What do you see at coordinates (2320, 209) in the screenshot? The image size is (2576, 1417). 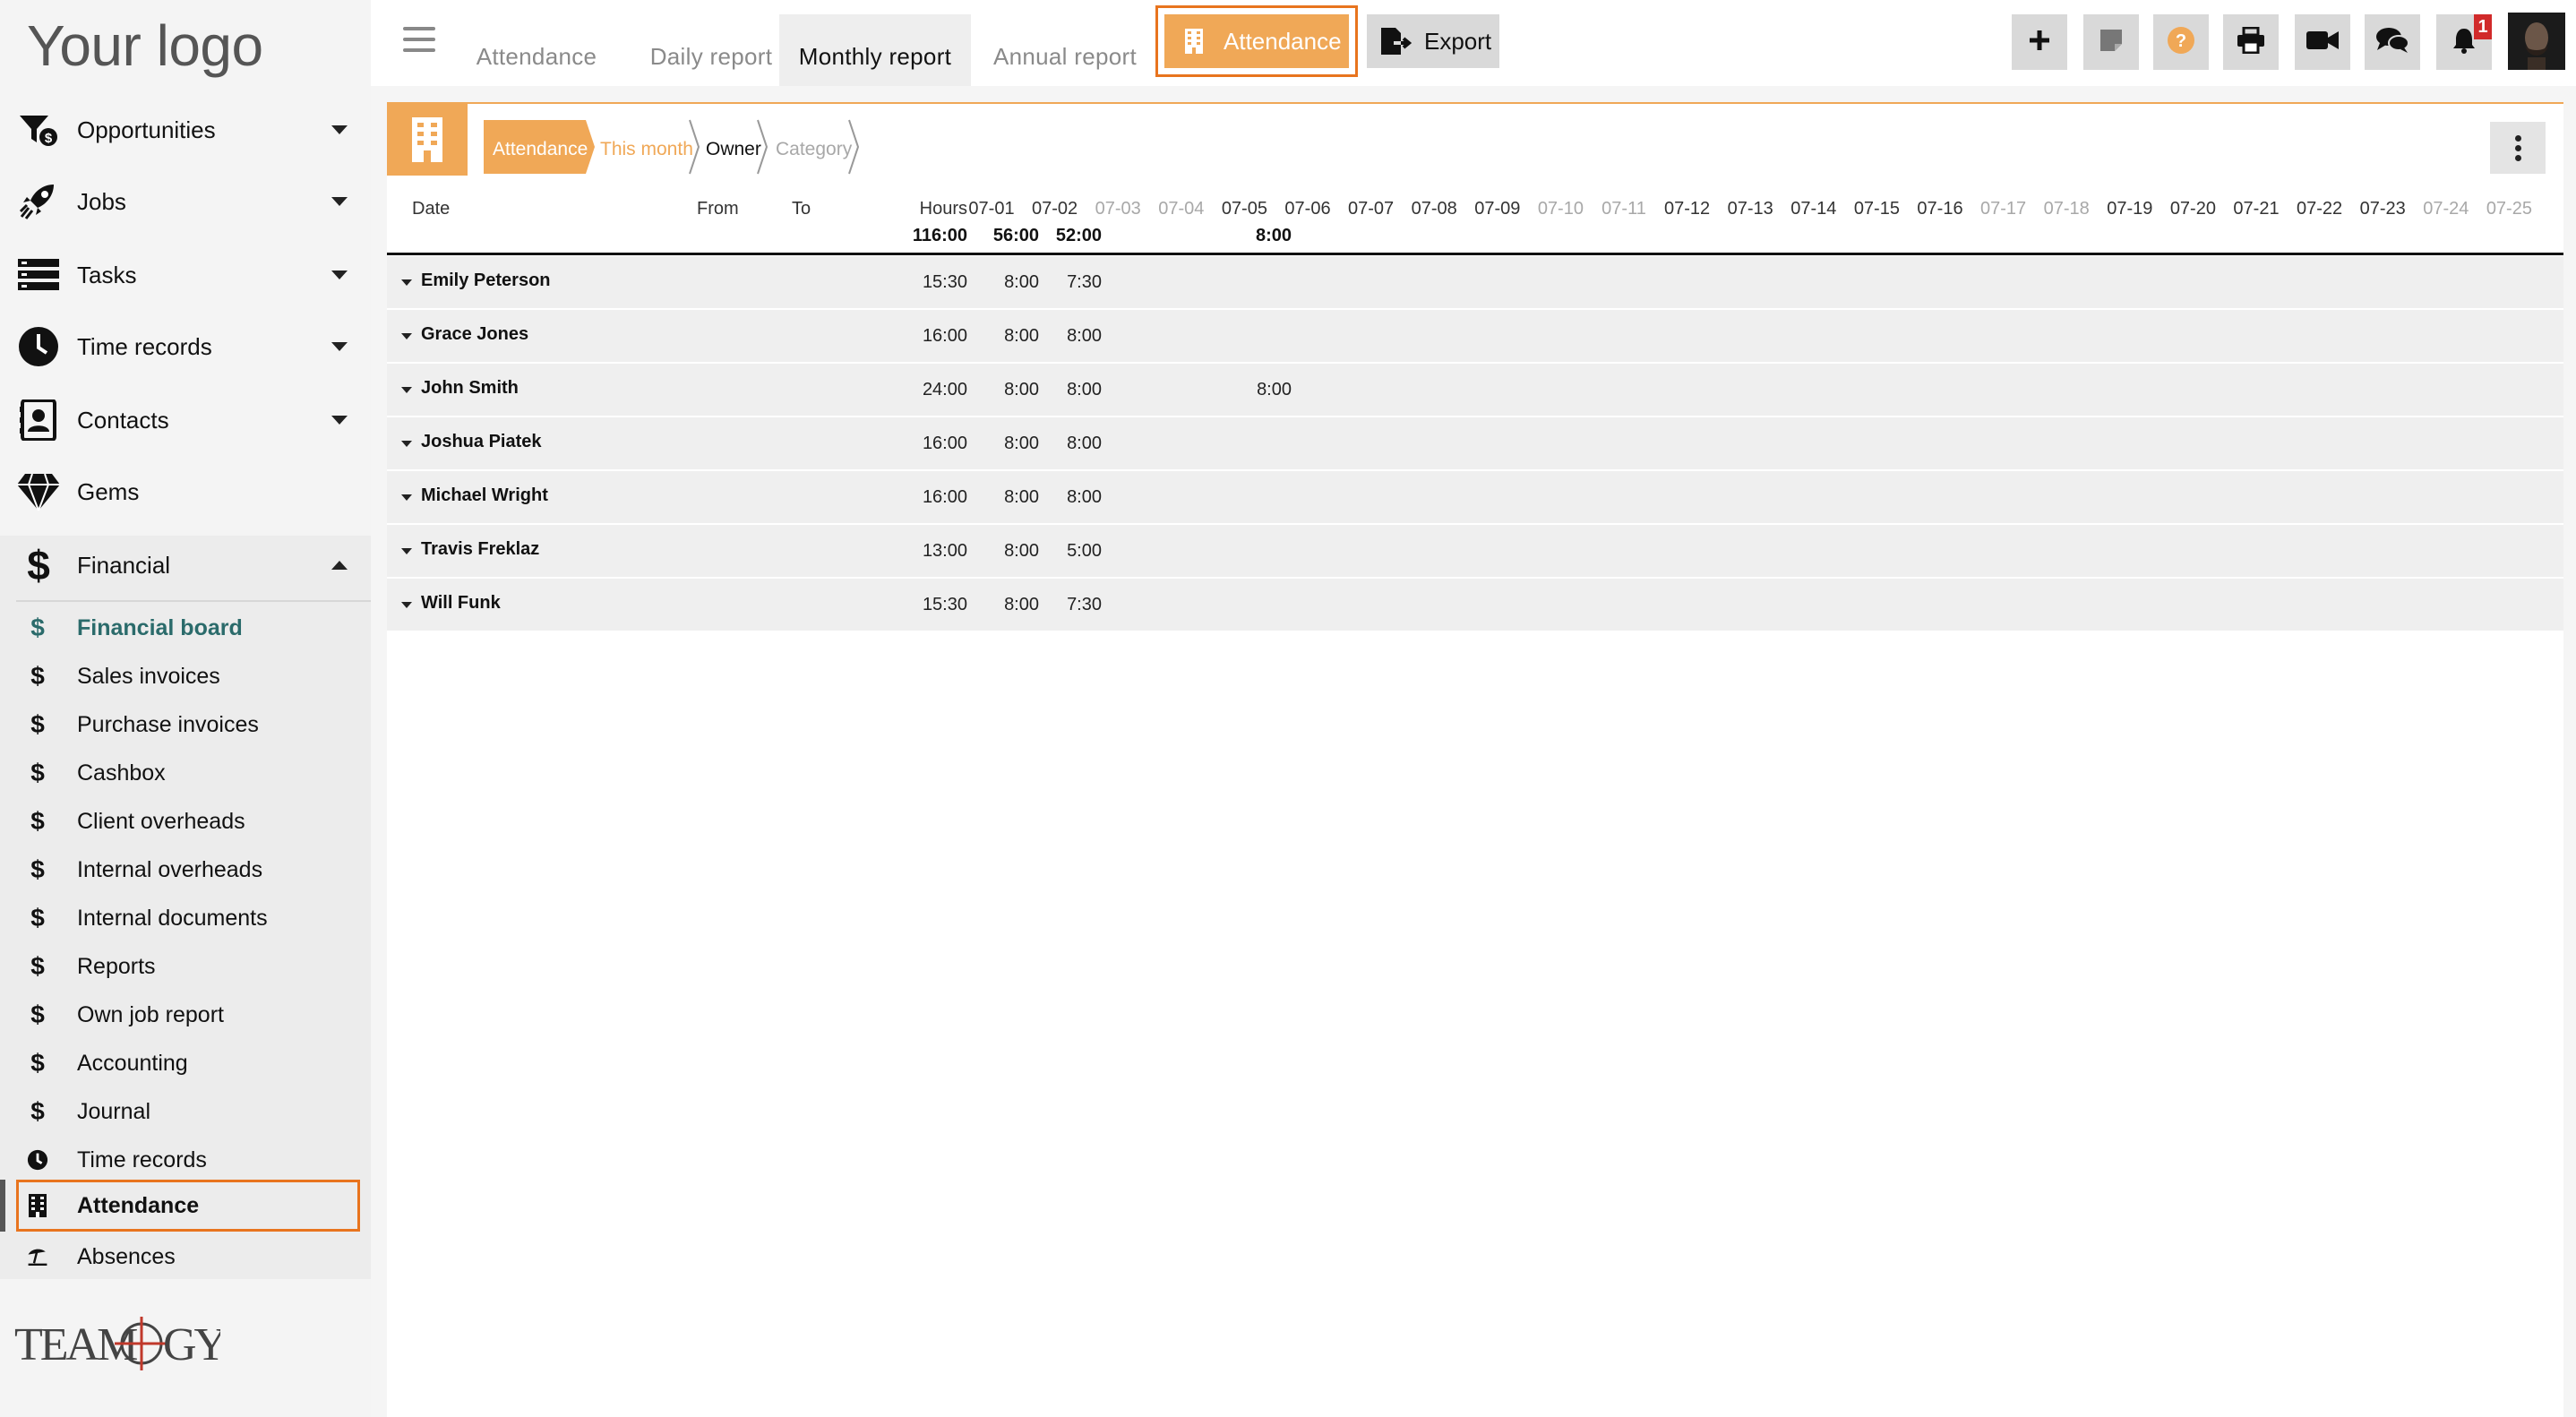 I see `column-header-day: 07-22` at bounding box center [2320, 209].